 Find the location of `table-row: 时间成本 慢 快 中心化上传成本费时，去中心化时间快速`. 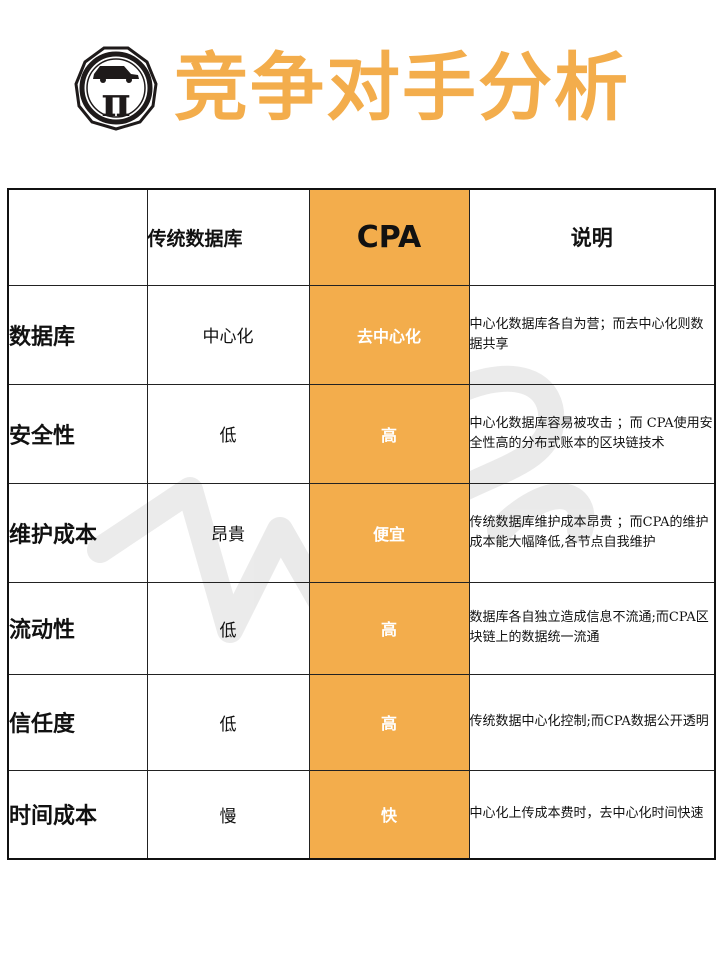

table-row: 时间成本 慢 快 中心化上传成本费时，去中心化时间快速 is located at coordinates (361, 814).